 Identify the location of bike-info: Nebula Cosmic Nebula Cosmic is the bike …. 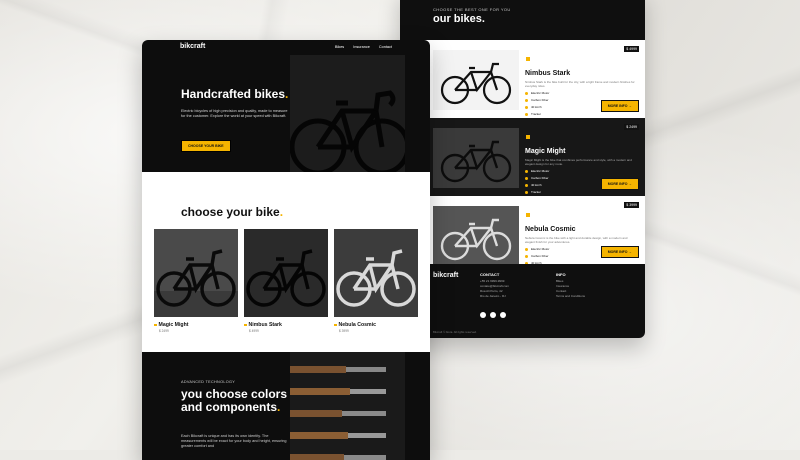
(580, 238).